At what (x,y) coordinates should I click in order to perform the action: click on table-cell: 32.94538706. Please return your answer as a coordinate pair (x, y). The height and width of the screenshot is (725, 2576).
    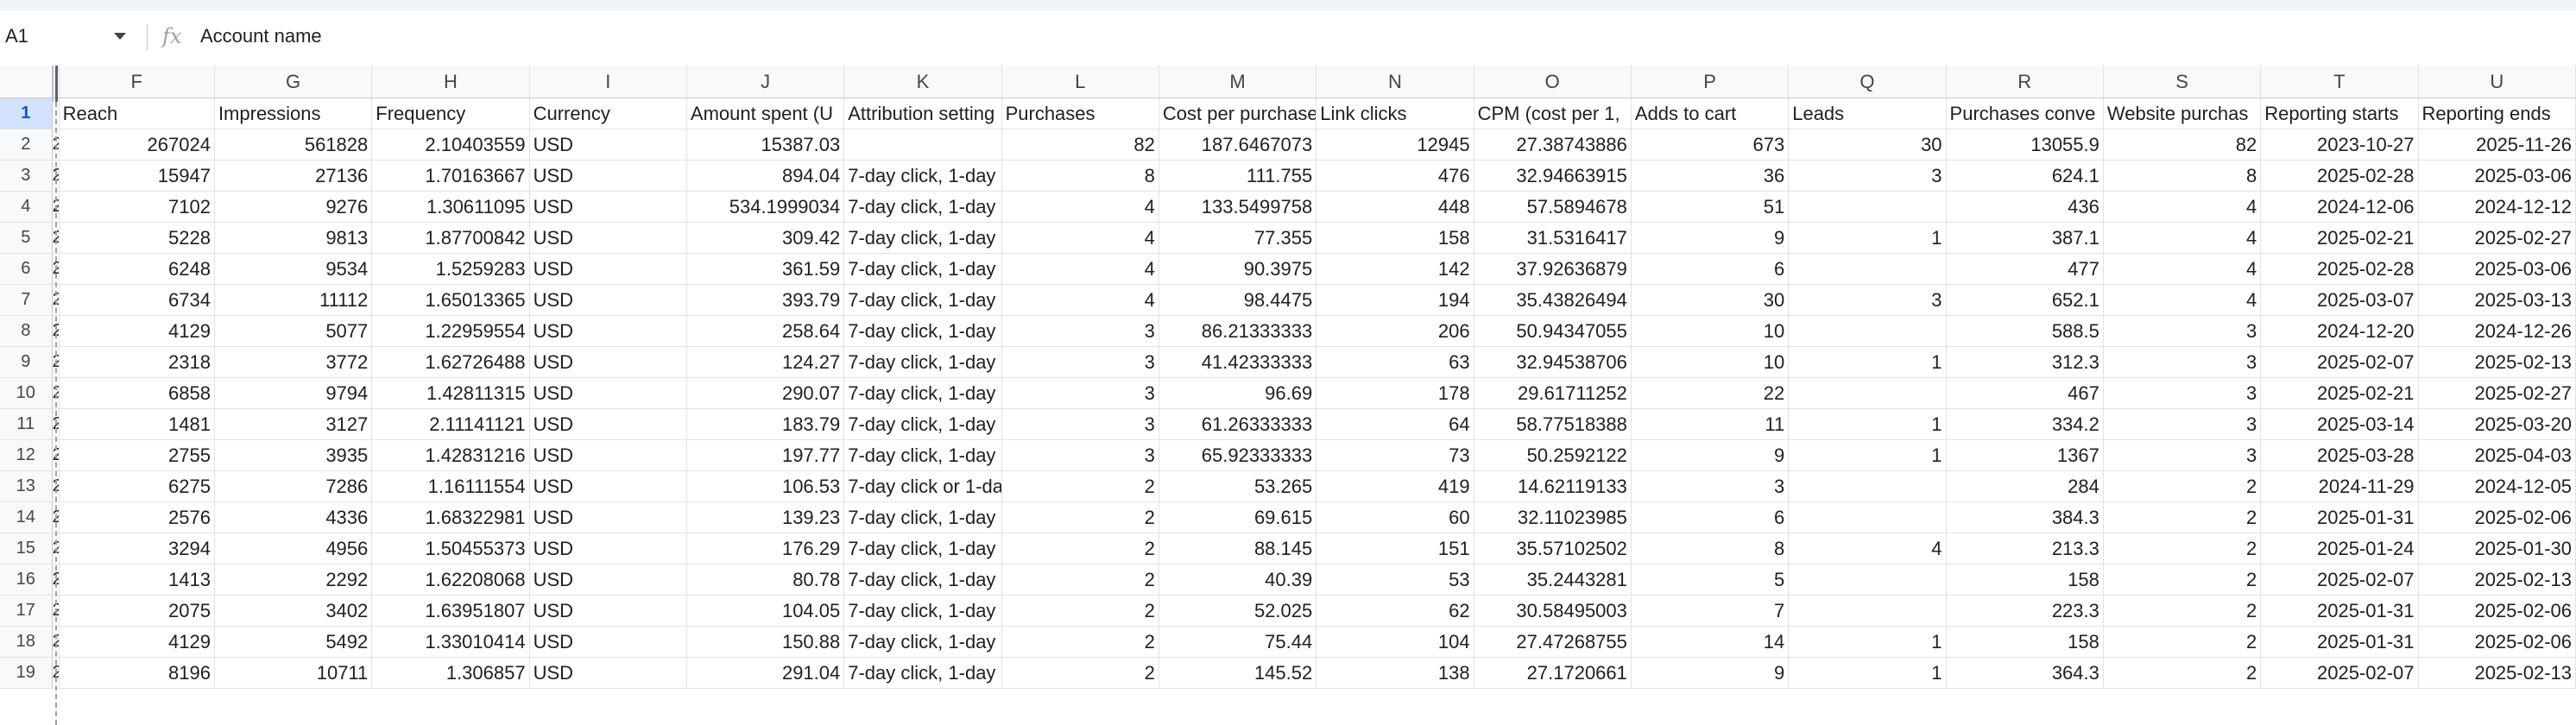
    Looking at the image, I should click on (1553, 362).